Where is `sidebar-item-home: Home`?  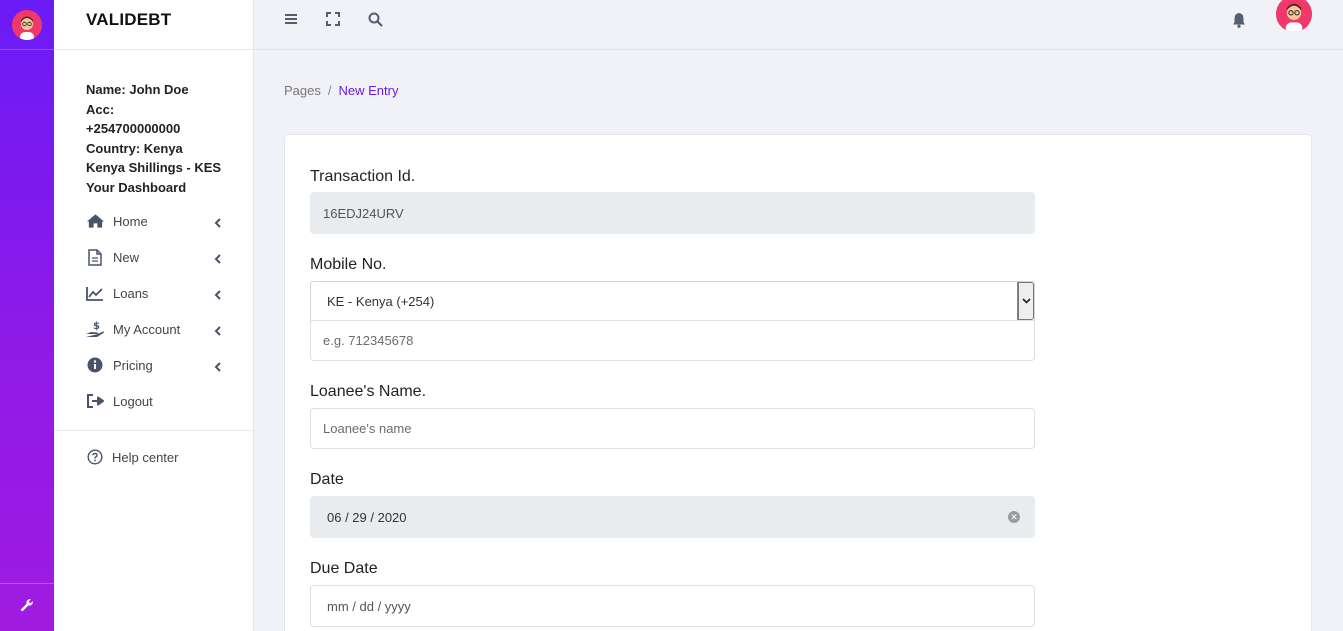
sidebar-item-home: Home is located at coordinates (169, 221).